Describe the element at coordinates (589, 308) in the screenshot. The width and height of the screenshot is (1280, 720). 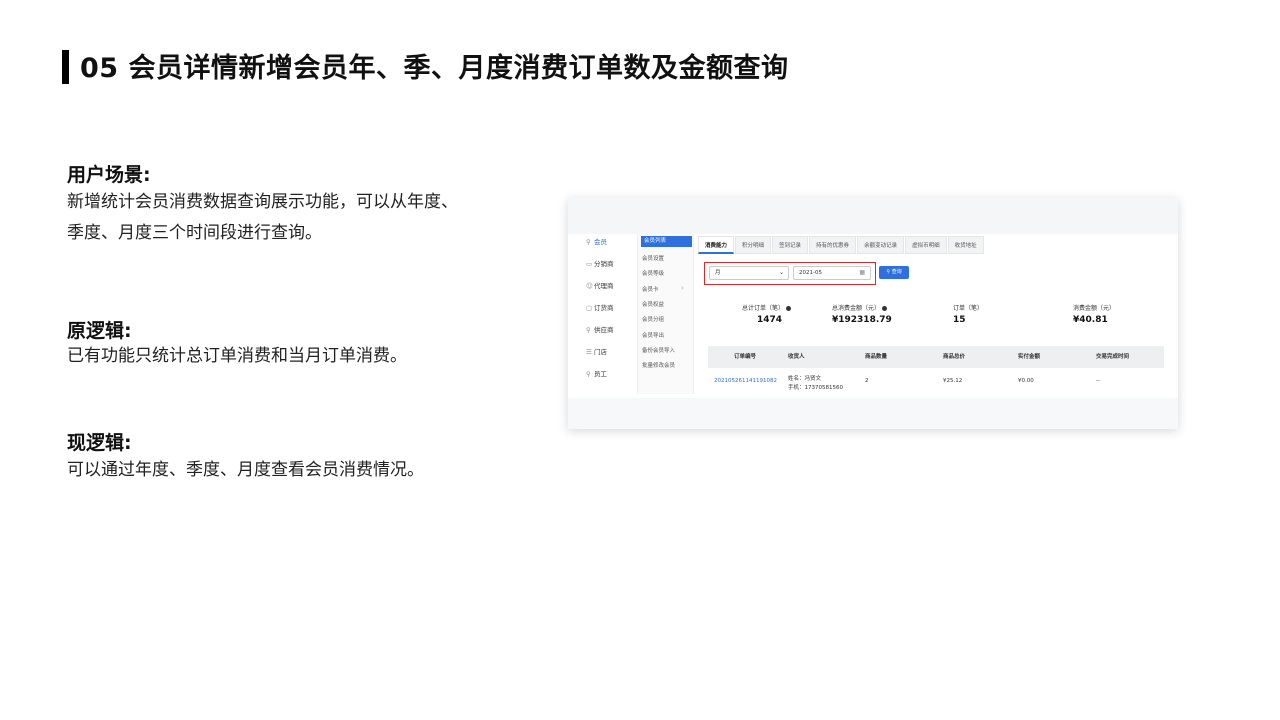
I see `box-icon: ▢` at that location.